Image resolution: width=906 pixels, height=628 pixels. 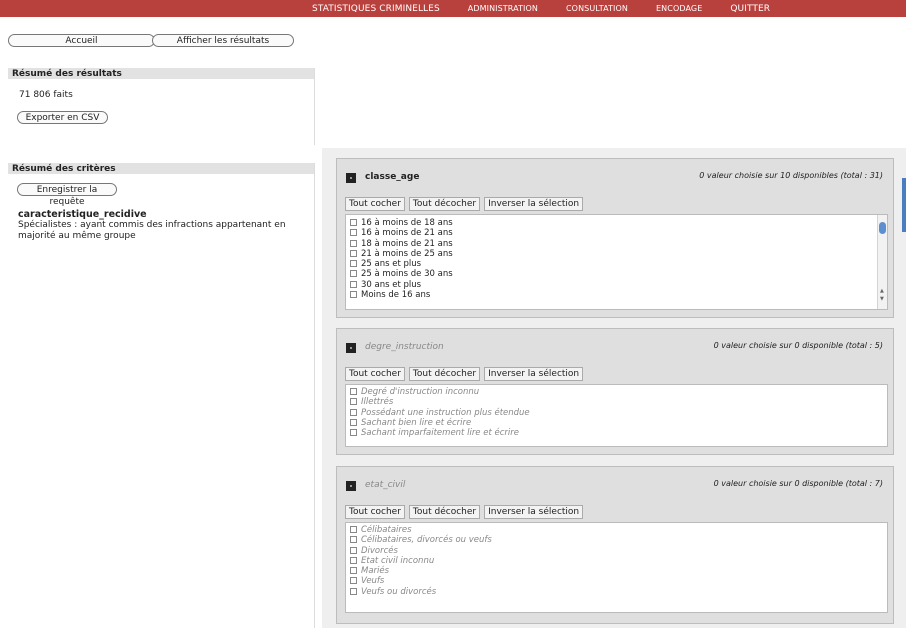 What do you see at coordinates (399, 591) in the screenshot?
I see `list-item-label: Veufs ou divorcés` at bounding box center [399, 591].